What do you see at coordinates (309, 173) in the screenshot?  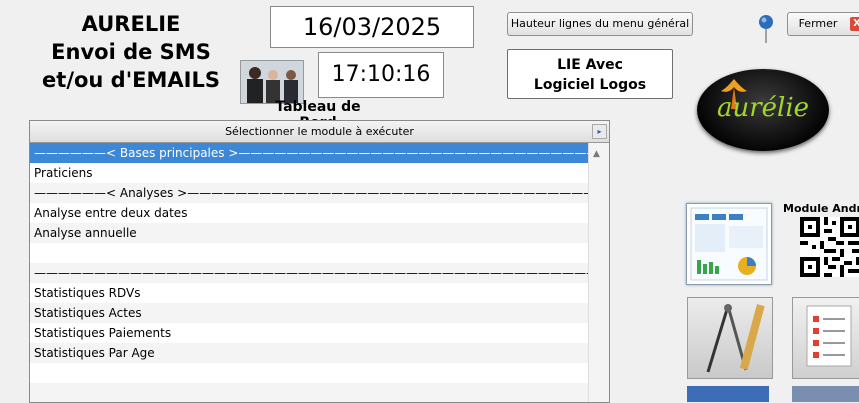 I see `list-item: Praticiens` at bounding box center [309, 173].